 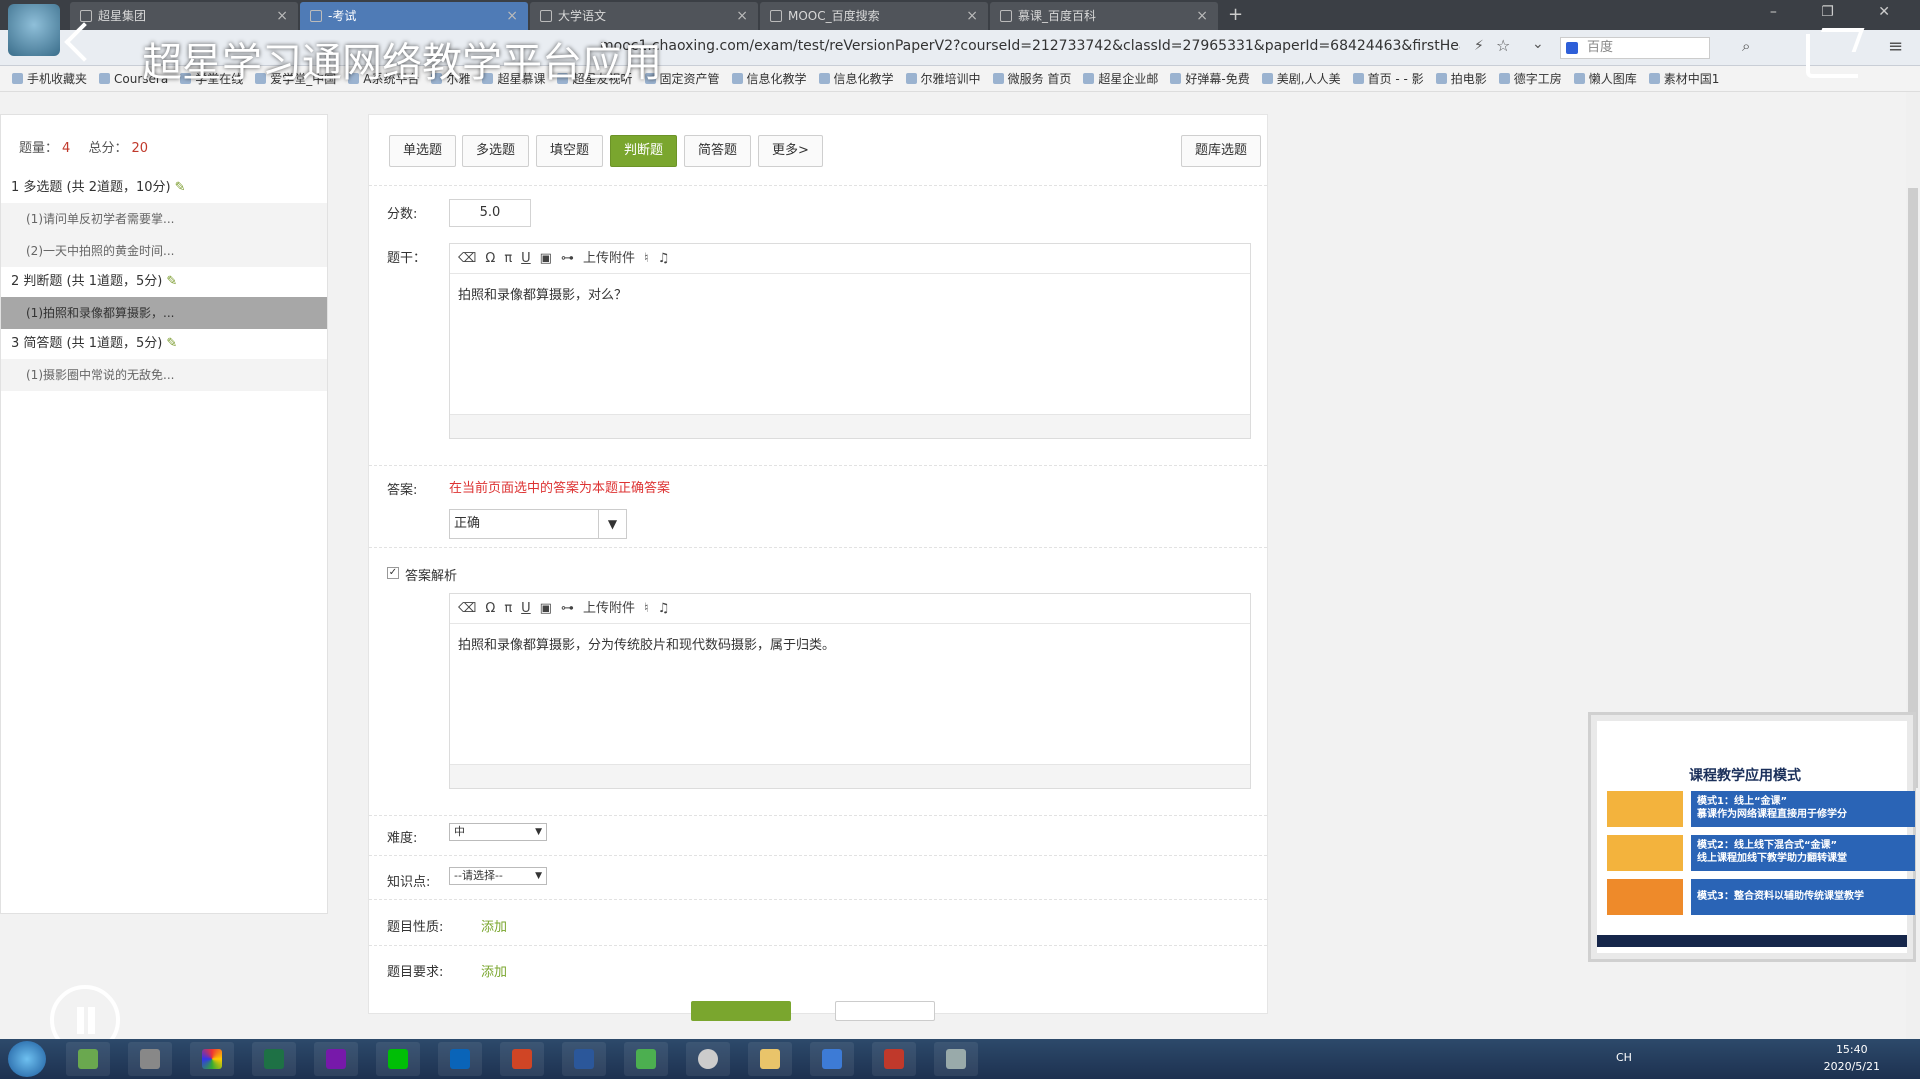 I want to click on powerpoint-icon, so click(x=522, y=1059).